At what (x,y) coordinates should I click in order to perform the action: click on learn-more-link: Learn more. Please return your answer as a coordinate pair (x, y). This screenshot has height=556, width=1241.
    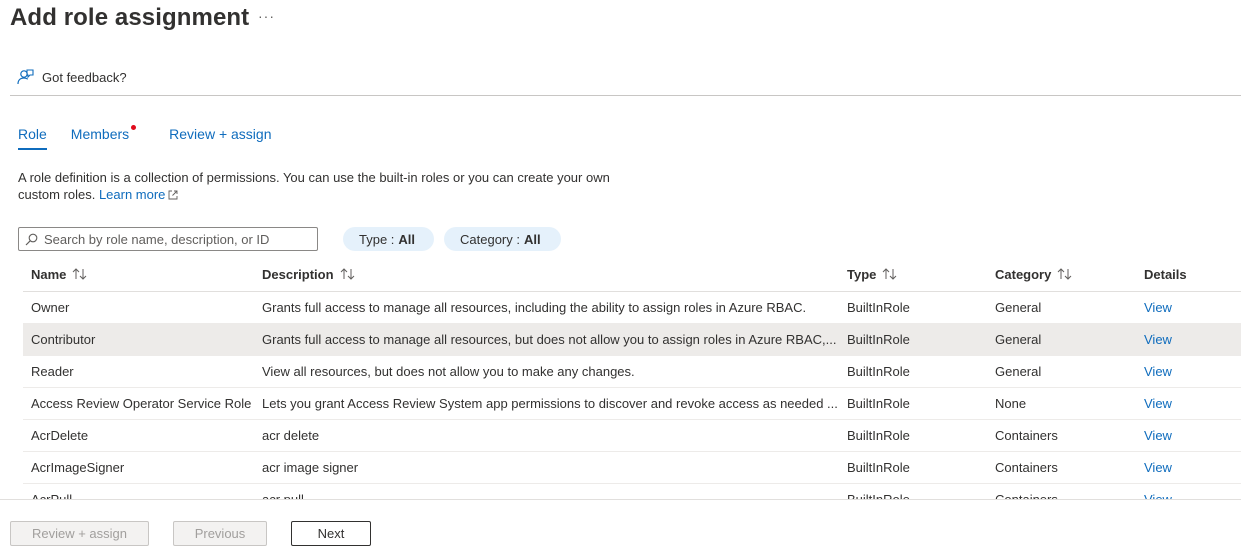
    Looking at the image, I should click on (138, 194).